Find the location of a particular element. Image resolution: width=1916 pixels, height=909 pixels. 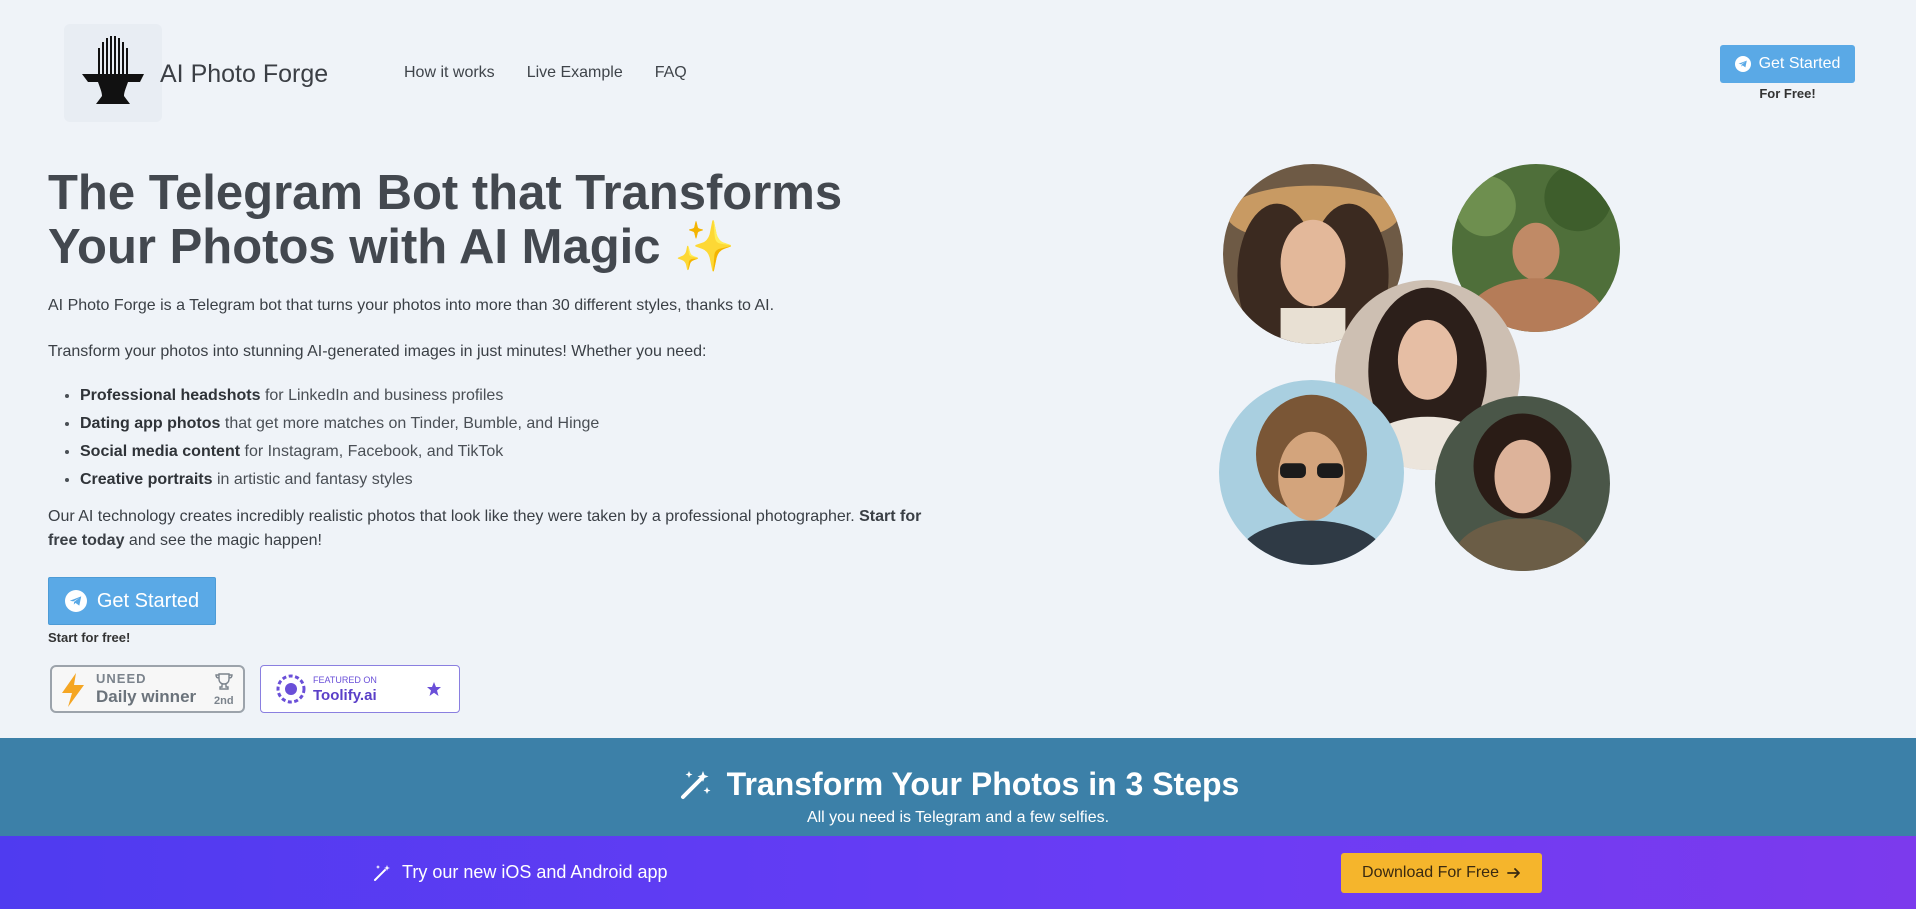

lightning-icon is located at coordinates (73, 690).